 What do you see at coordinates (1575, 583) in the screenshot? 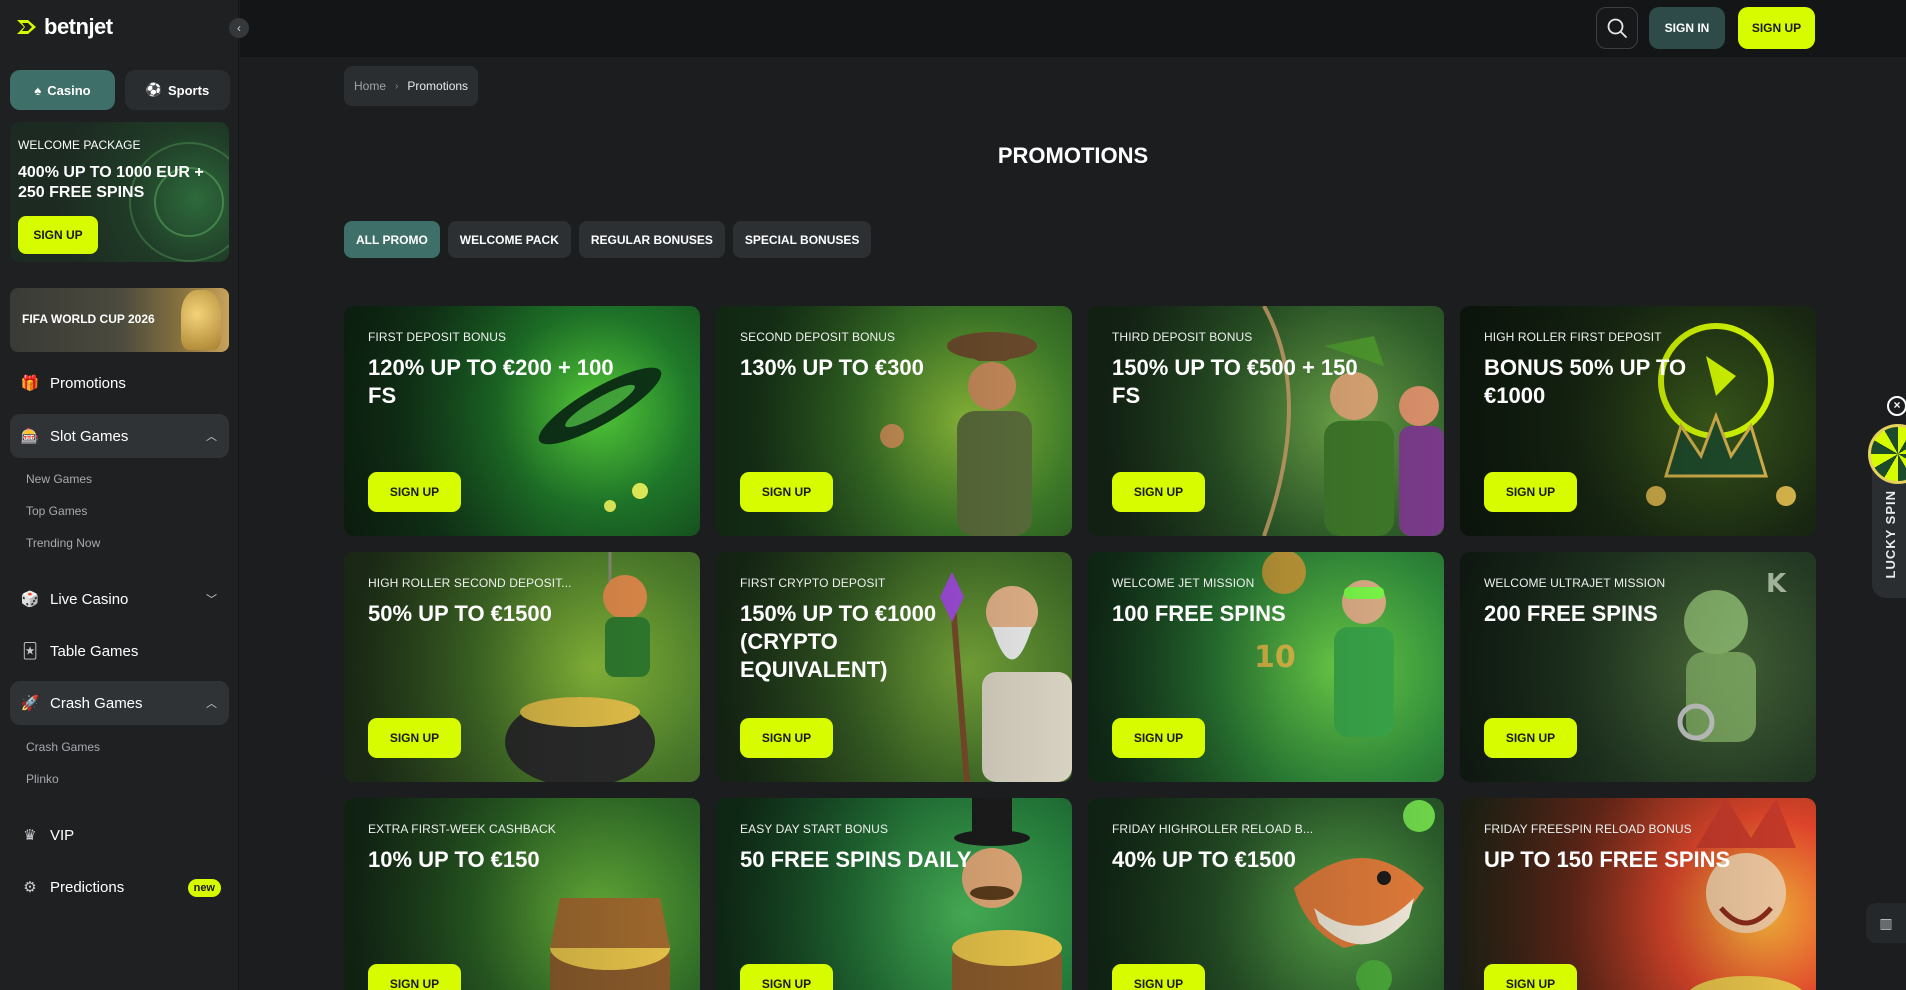
I see `promo-label: WELCOME ULTRAJET MISSION` at bounding box center [1575, 583].